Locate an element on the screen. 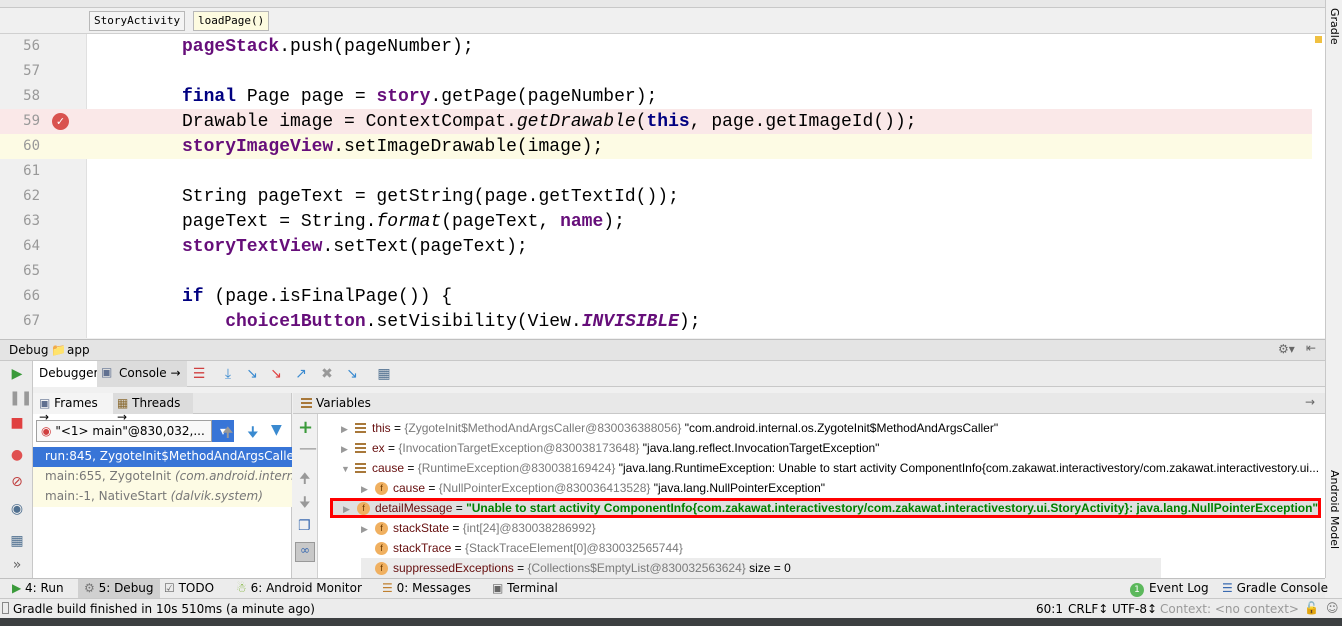 Image resolution: width=1342 pixels, height=626 pixels. warning-marker is located at coordinates (1318, 39).